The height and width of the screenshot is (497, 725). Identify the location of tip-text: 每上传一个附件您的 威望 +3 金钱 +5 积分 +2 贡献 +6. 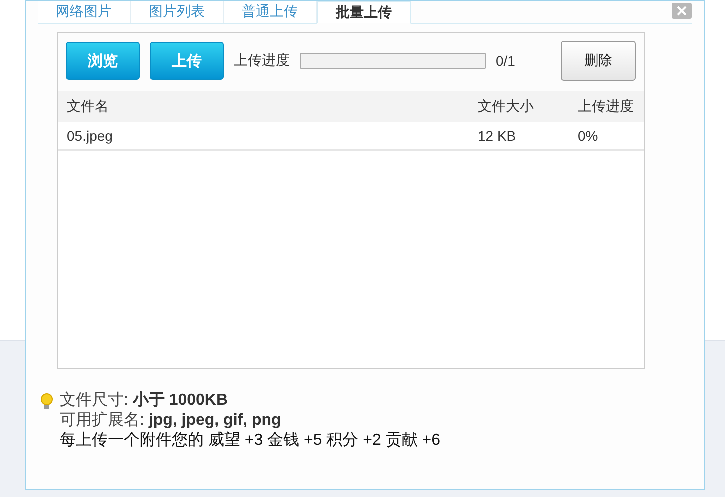
(250, 441).